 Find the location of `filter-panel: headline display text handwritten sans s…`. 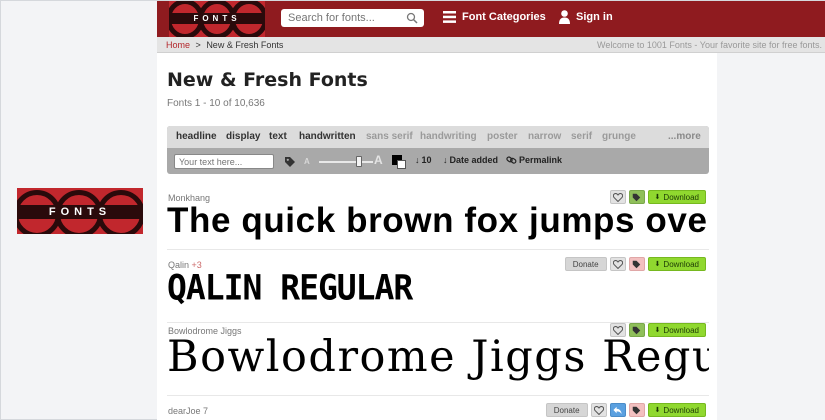

filter-panel: headline display text handwritten sans s… is located at coordinates (438, 150).